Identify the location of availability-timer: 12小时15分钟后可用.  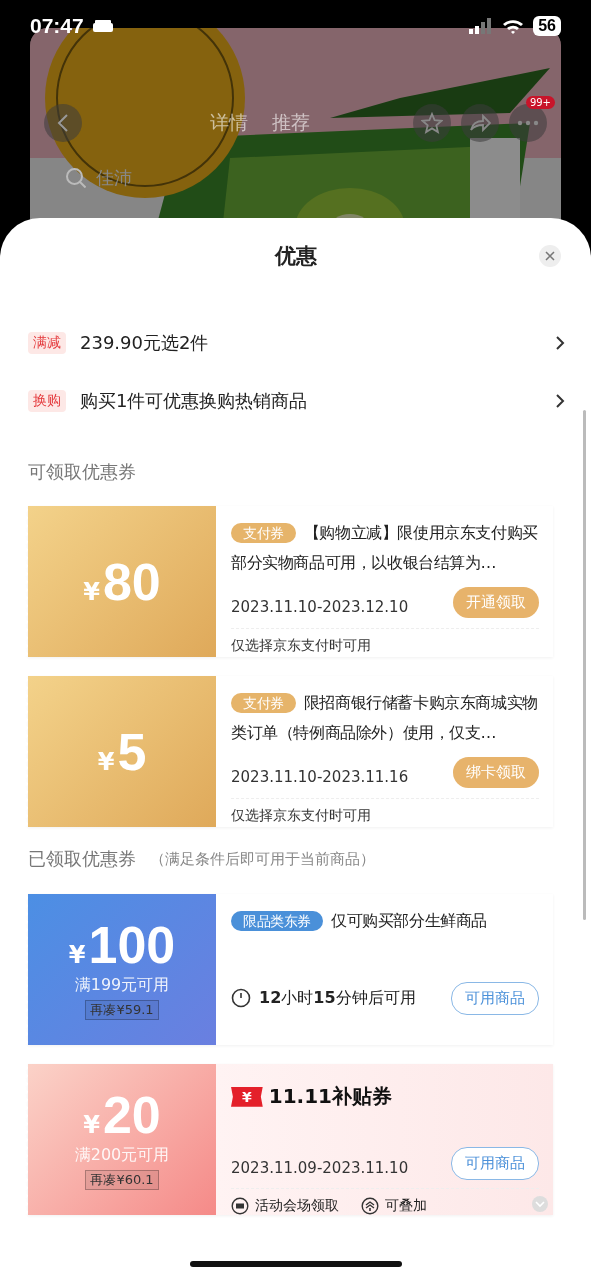
(337, 998).